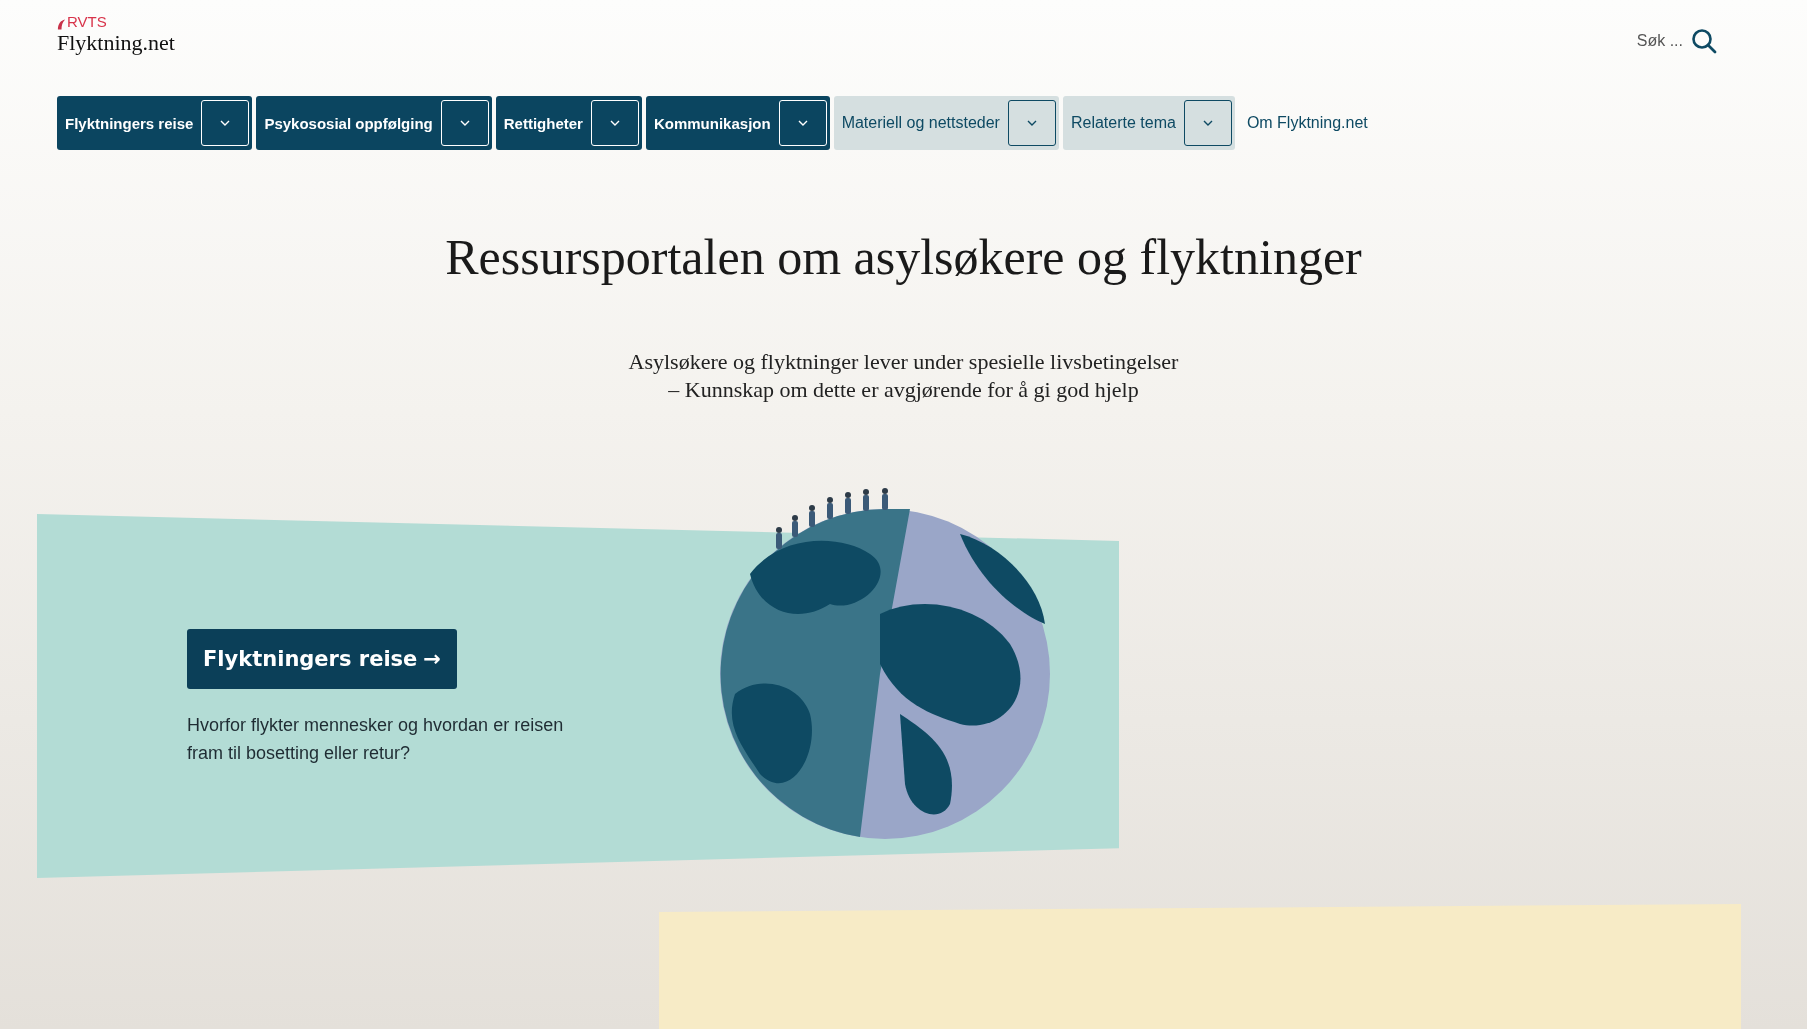 The height and width of the screenshot is (1029, 1807). I want to click on logo-mark: RVTS, so click(87, 22).